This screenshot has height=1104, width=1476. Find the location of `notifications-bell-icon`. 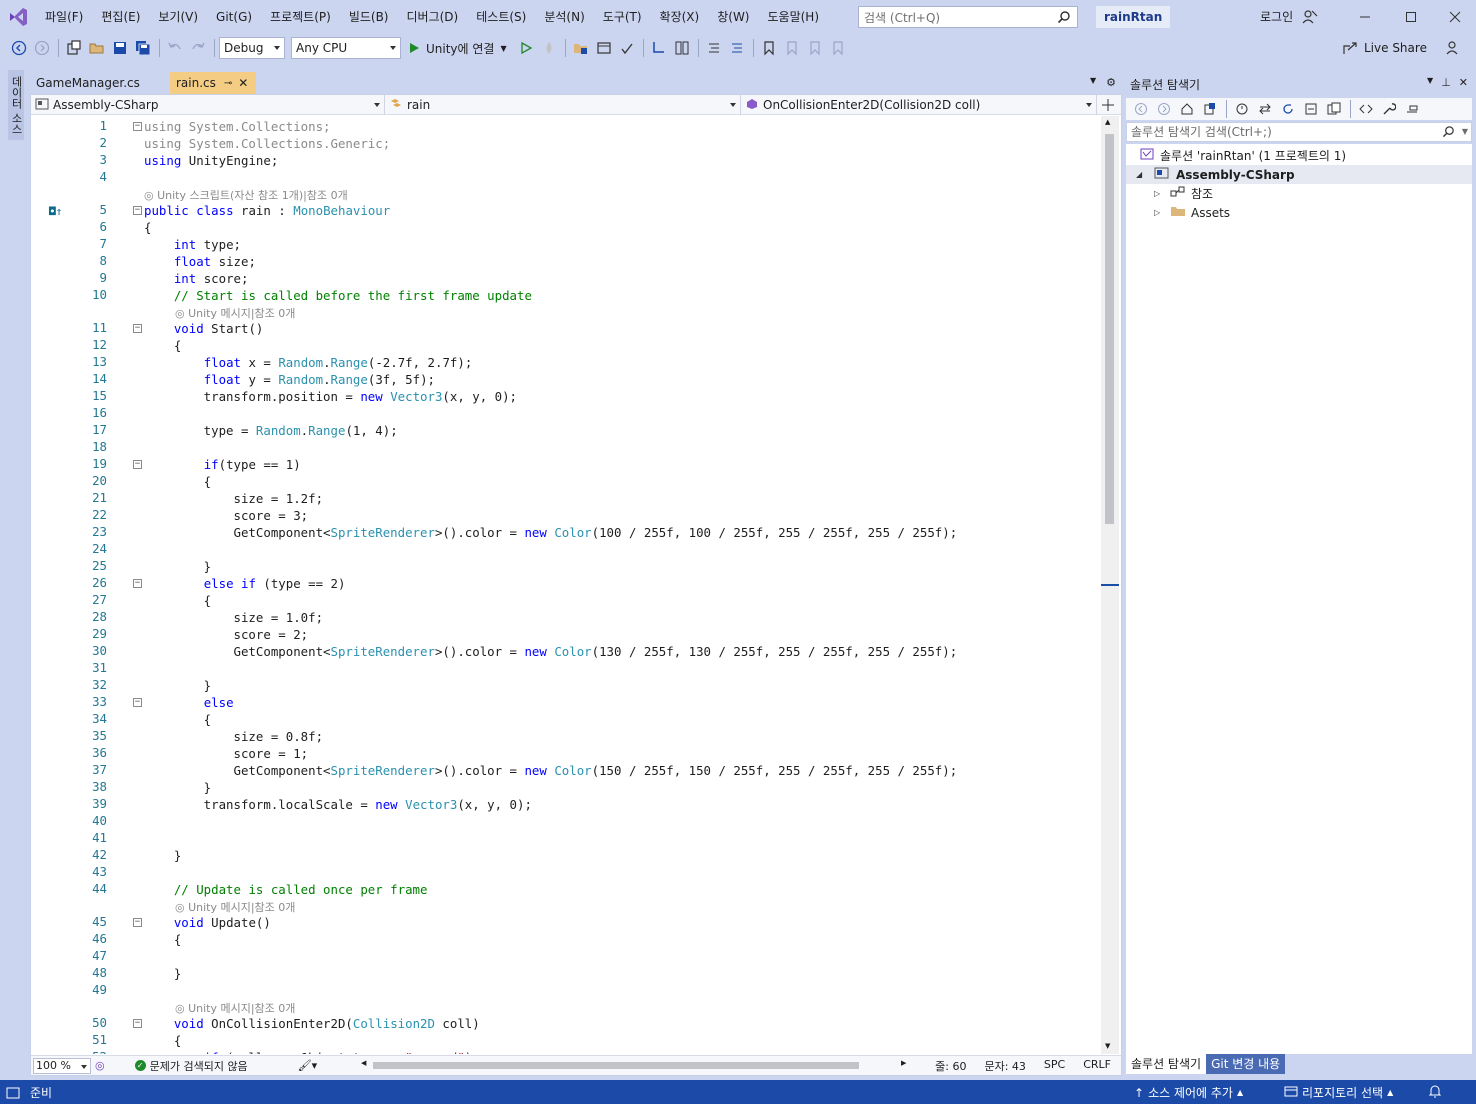

notifications-bell-icon is located at coordinates (1435, 1091).